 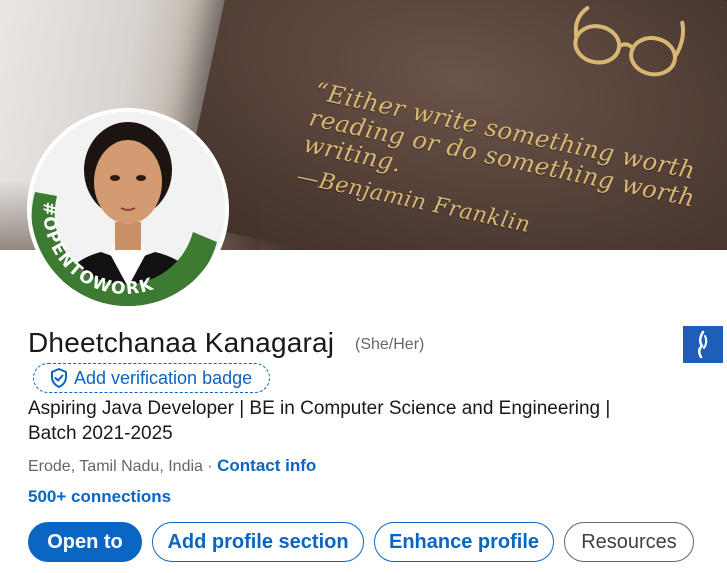 What do you see at coordinates (464, 542) in the screenshot?
I see `enhance-profile-button: Enhance profile` at bounding box center [464, 542].